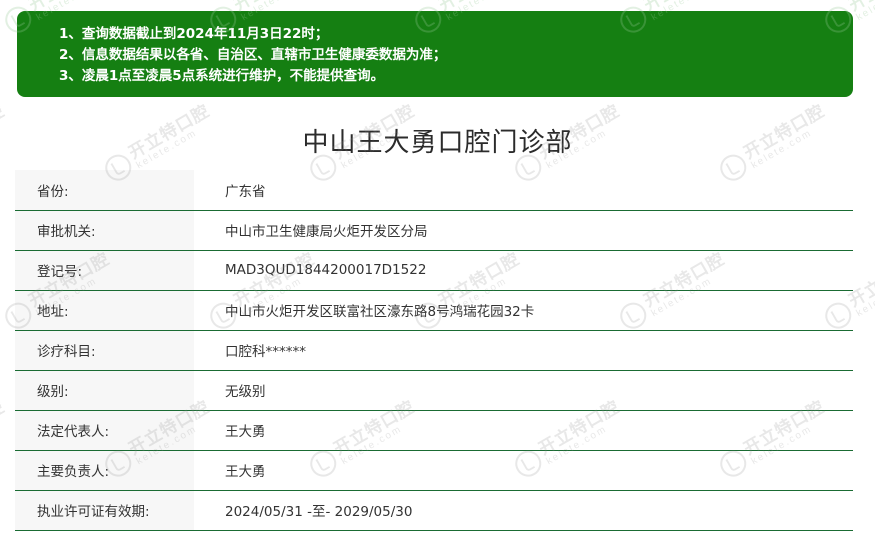  I want to click on row-value-province: 广东省, so click(523, 190).